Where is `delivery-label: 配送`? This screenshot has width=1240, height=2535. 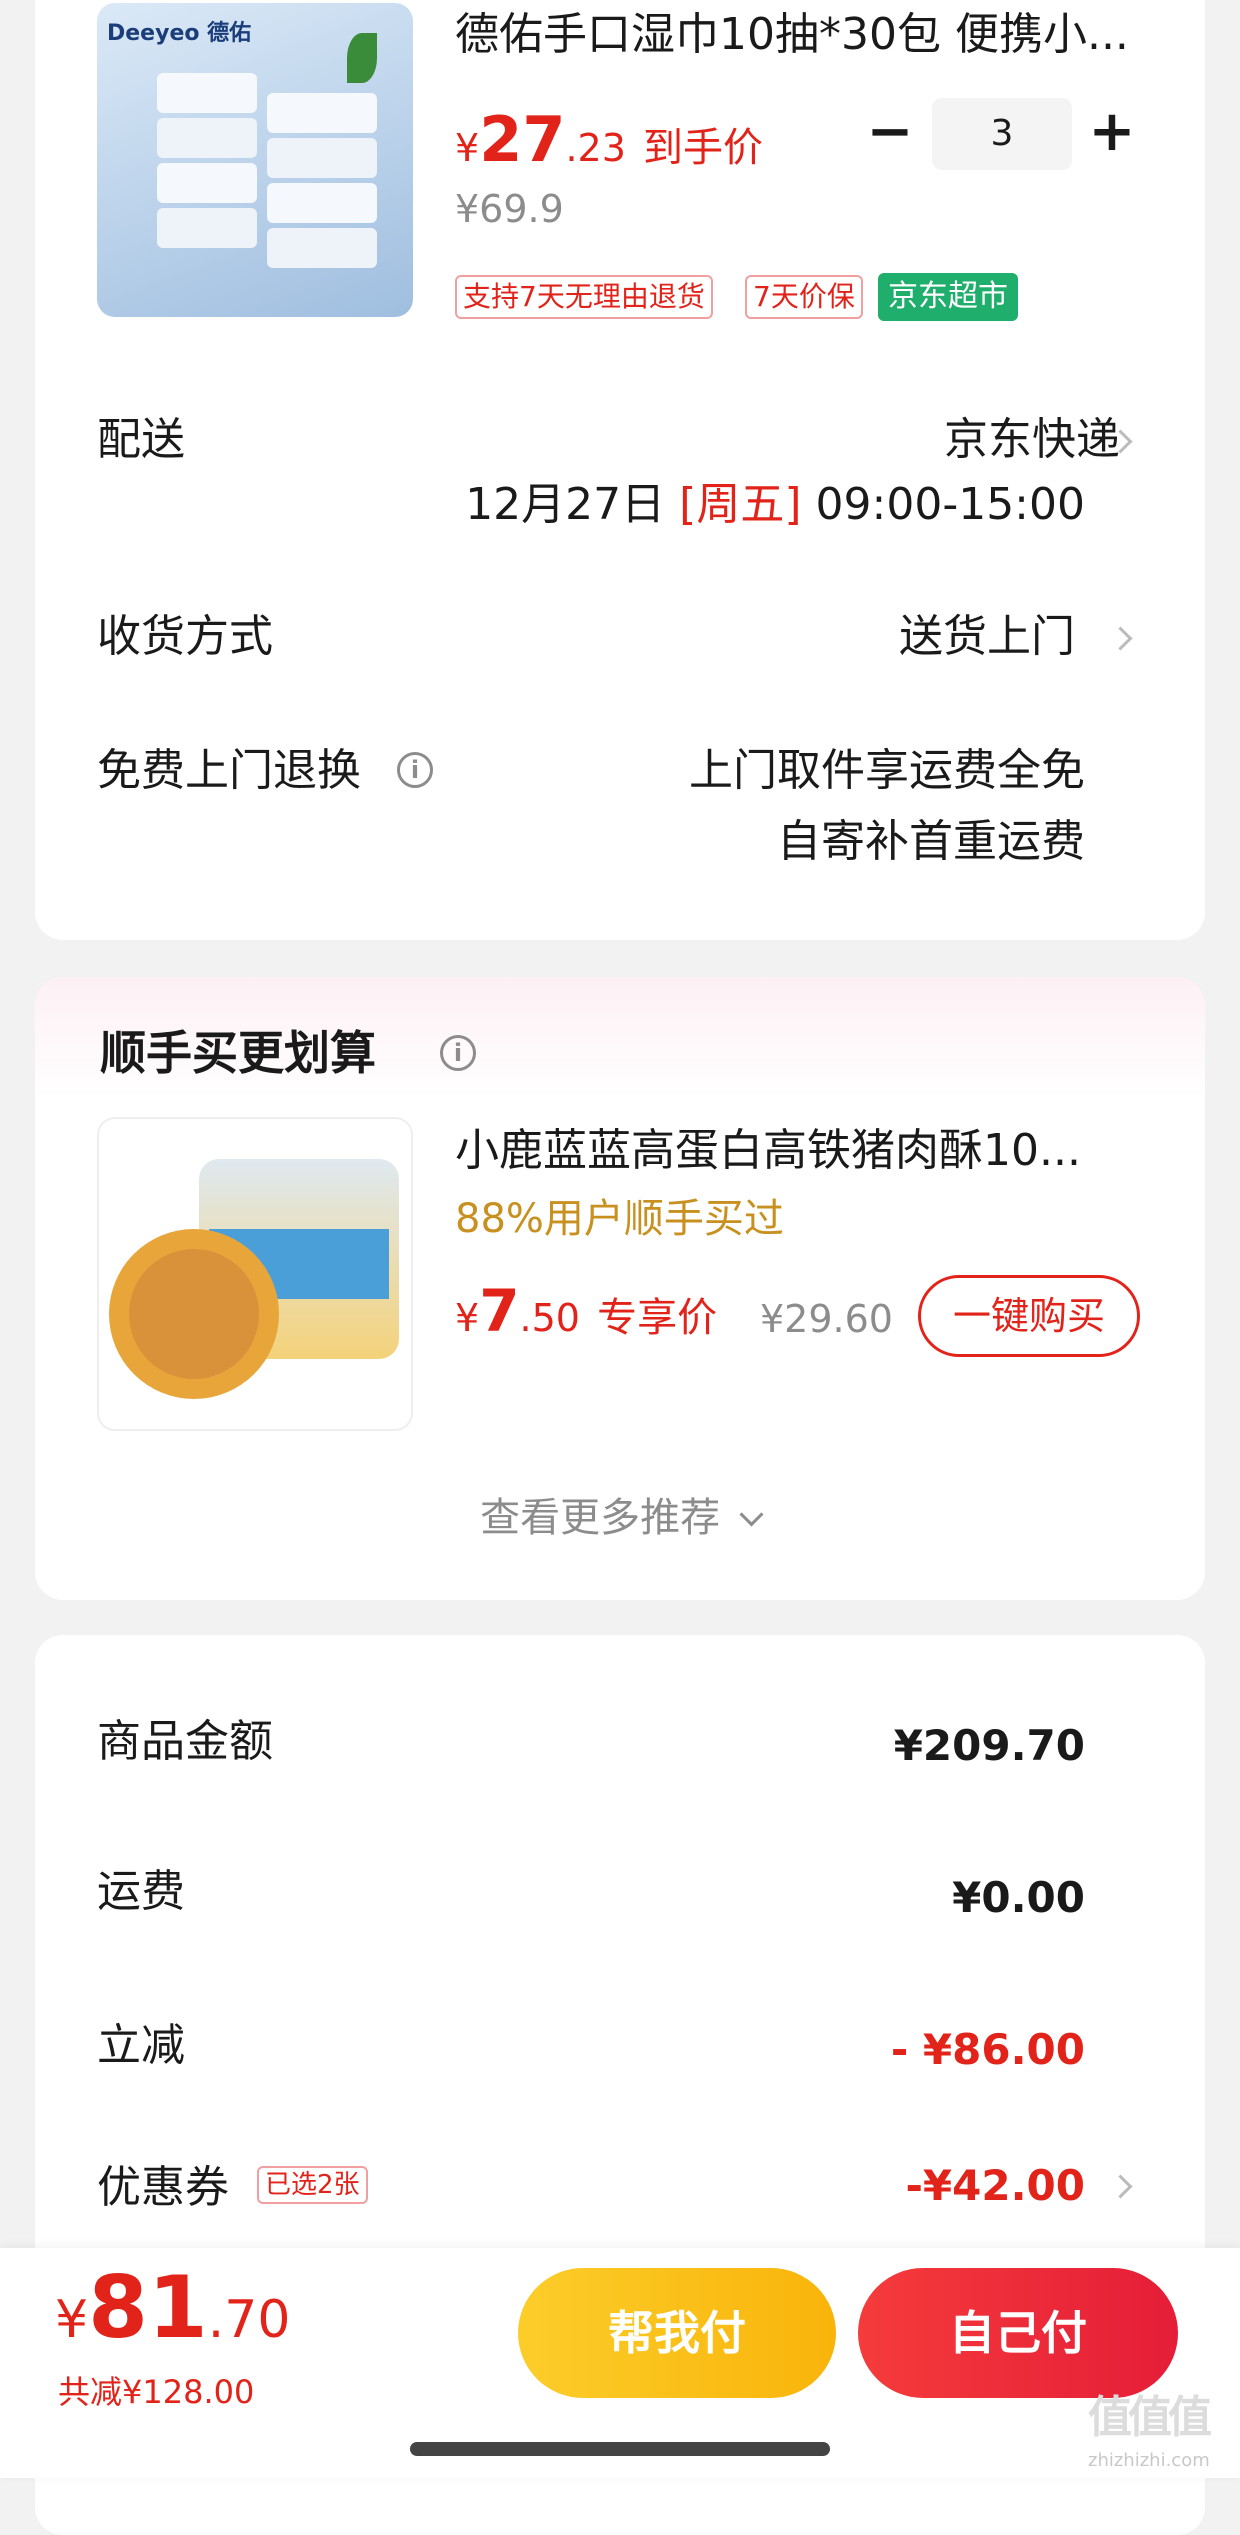
delivery-label: 配送 is located at coordinates (141, 439).